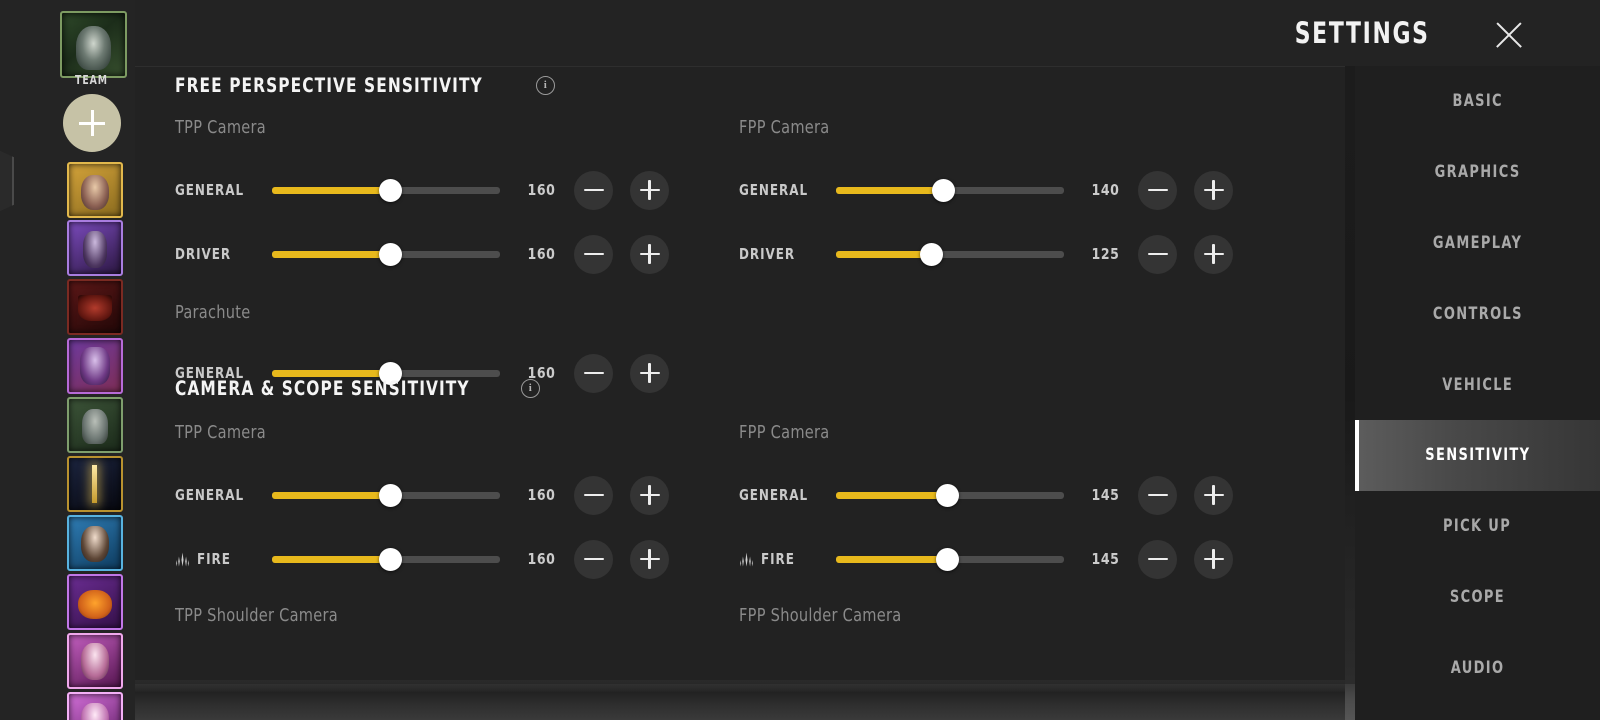 Image resolution: width=1600 pixels, height=720 pixels. I want to click on team-avatar, so click(93, 44).